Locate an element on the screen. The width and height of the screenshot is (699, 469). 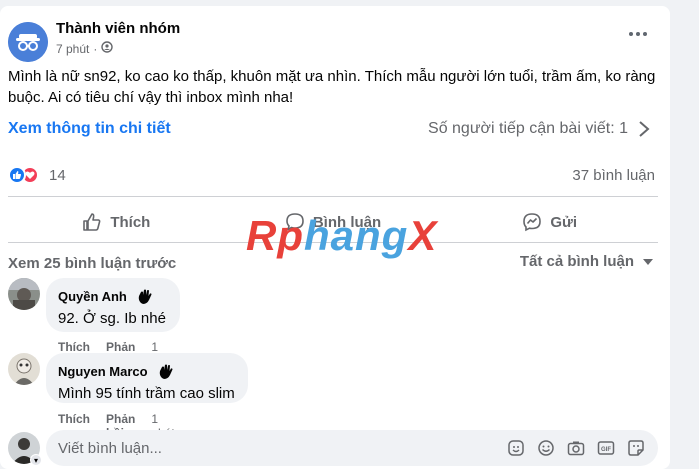
more-options-icon is located at coordinates (638, 34).